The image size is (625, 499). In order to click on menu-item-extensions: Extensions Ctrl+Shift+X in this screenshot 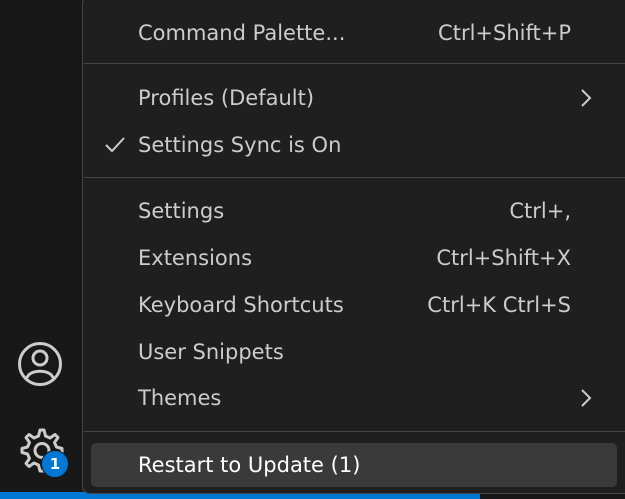, I will do `click(354, 258)`.